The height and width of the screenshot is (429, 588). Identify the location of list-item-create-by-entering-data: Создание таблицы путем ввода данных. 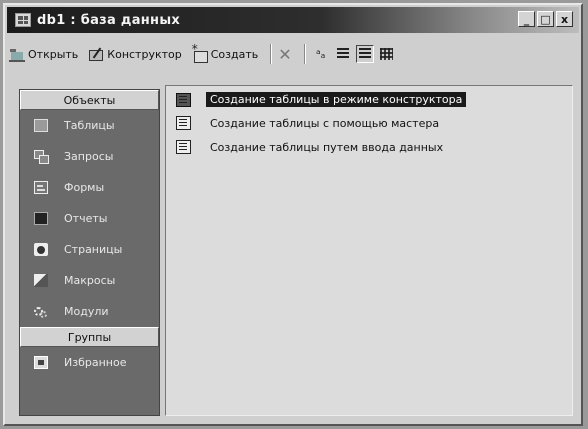
(309, 147).